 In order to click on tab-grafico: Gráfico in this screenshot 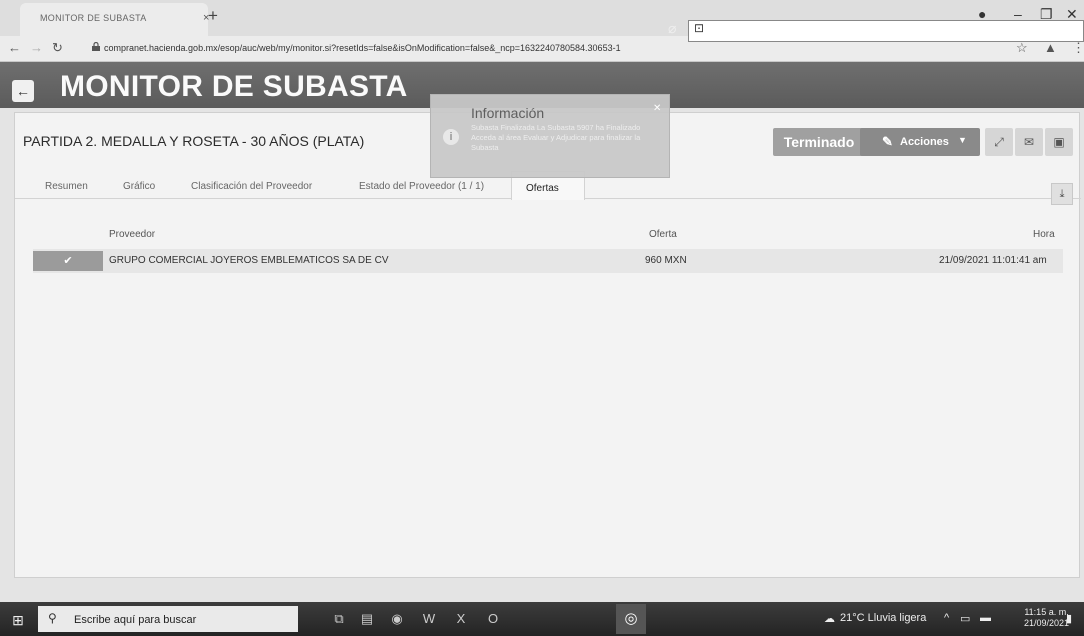, I will do `click(139, 186)`.